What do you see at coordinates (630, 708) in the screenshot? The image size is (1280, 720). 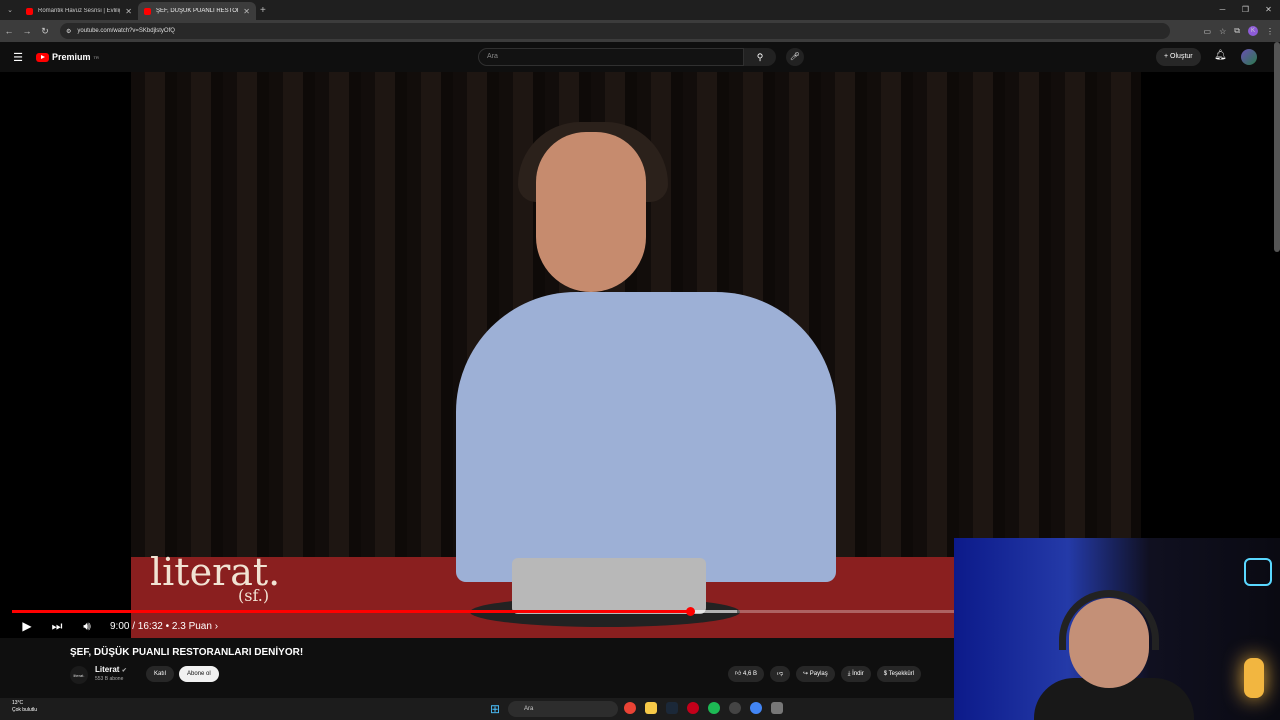 I see `chrome-icon` at bounding box center [630, 708].